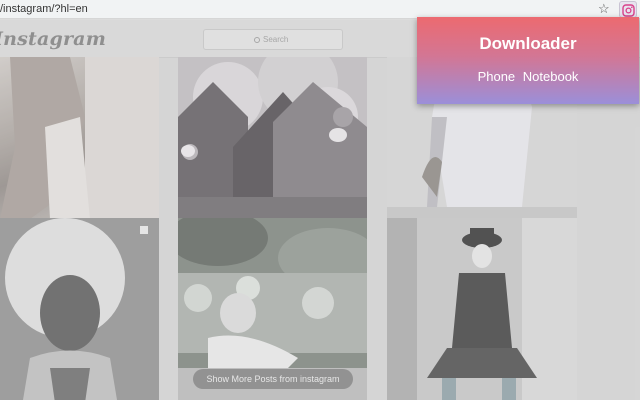 The height and width of the screenshot is (400, 640). What do you see at coordinates (604, 9) in the screenshot?
I see `star-icon: ☆` at bounding box center [604, 9].